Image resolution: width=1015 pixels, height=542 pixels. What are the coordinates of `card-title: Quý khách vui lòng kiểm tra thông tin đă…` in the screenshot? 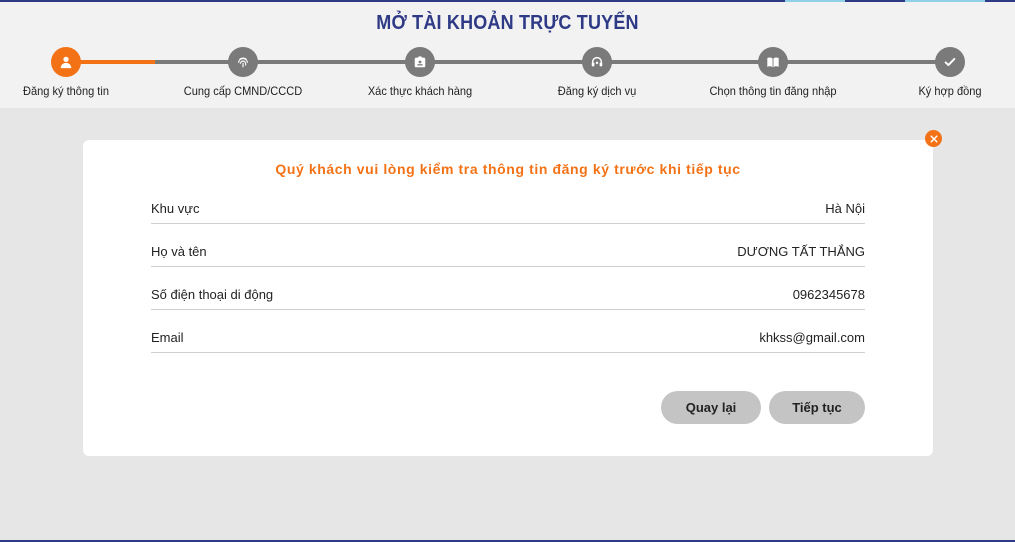 It's located at (508, 169).